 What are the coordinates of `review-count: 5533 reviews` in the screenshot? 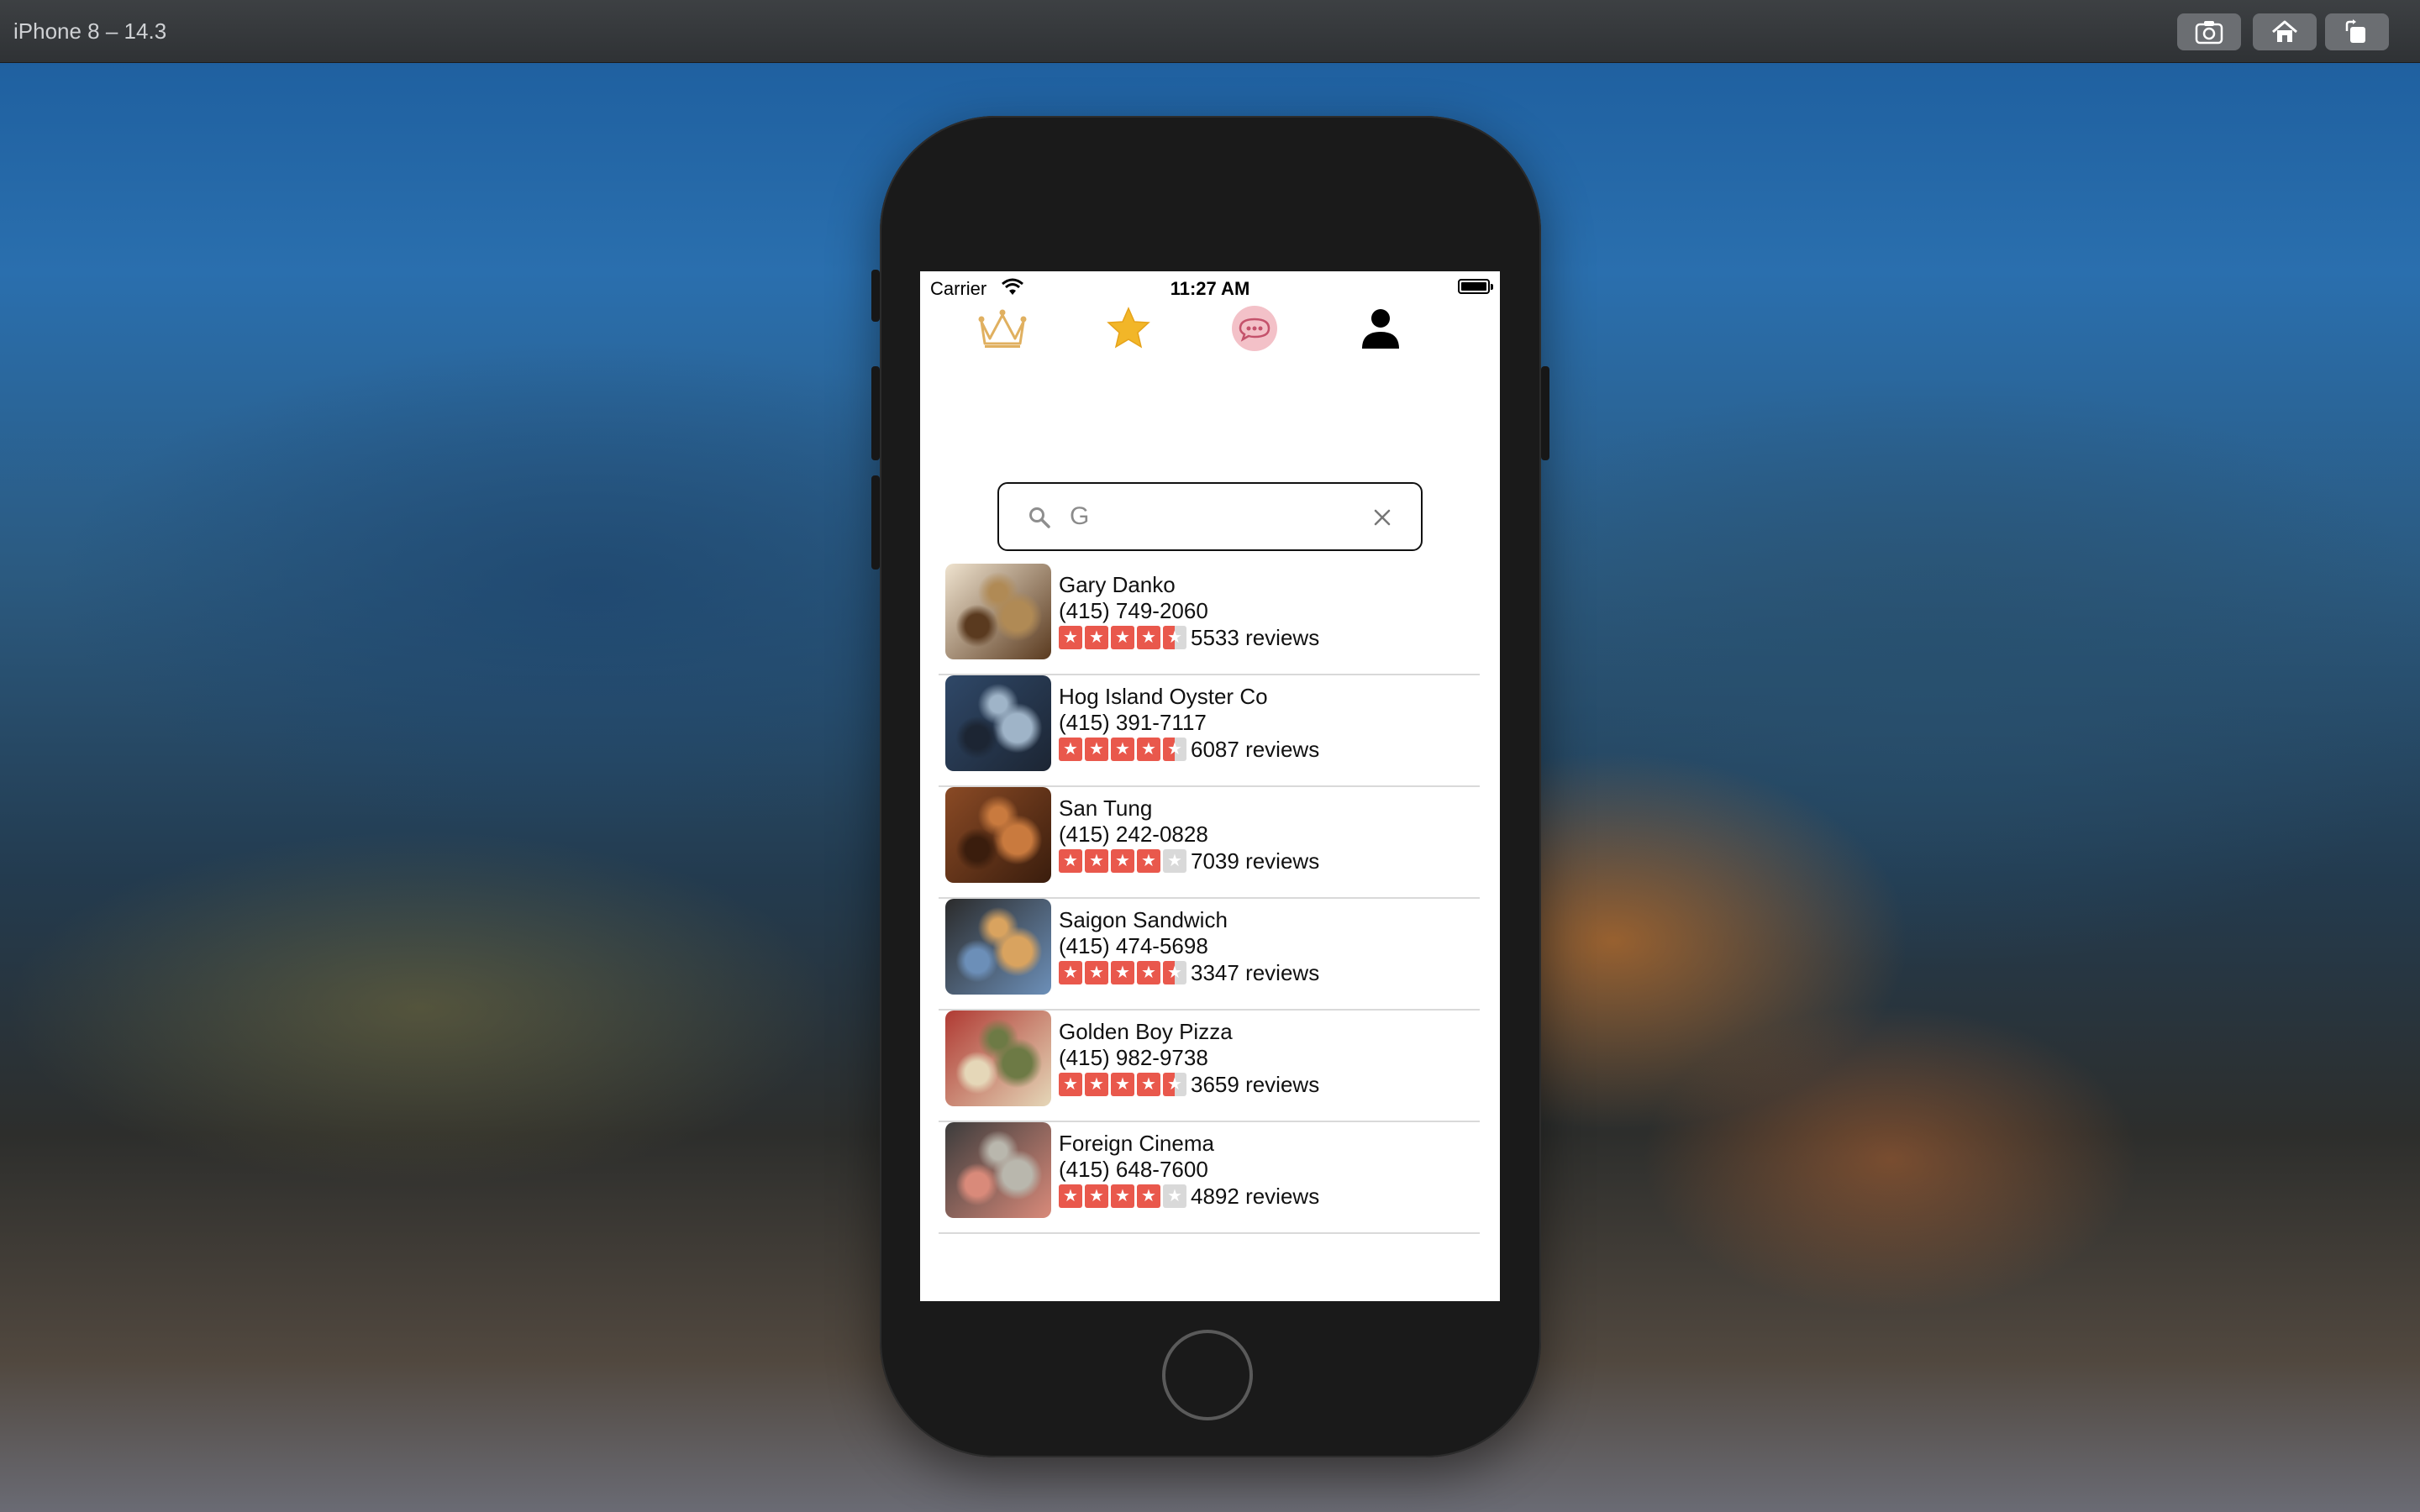 It's located at (1255, 637).